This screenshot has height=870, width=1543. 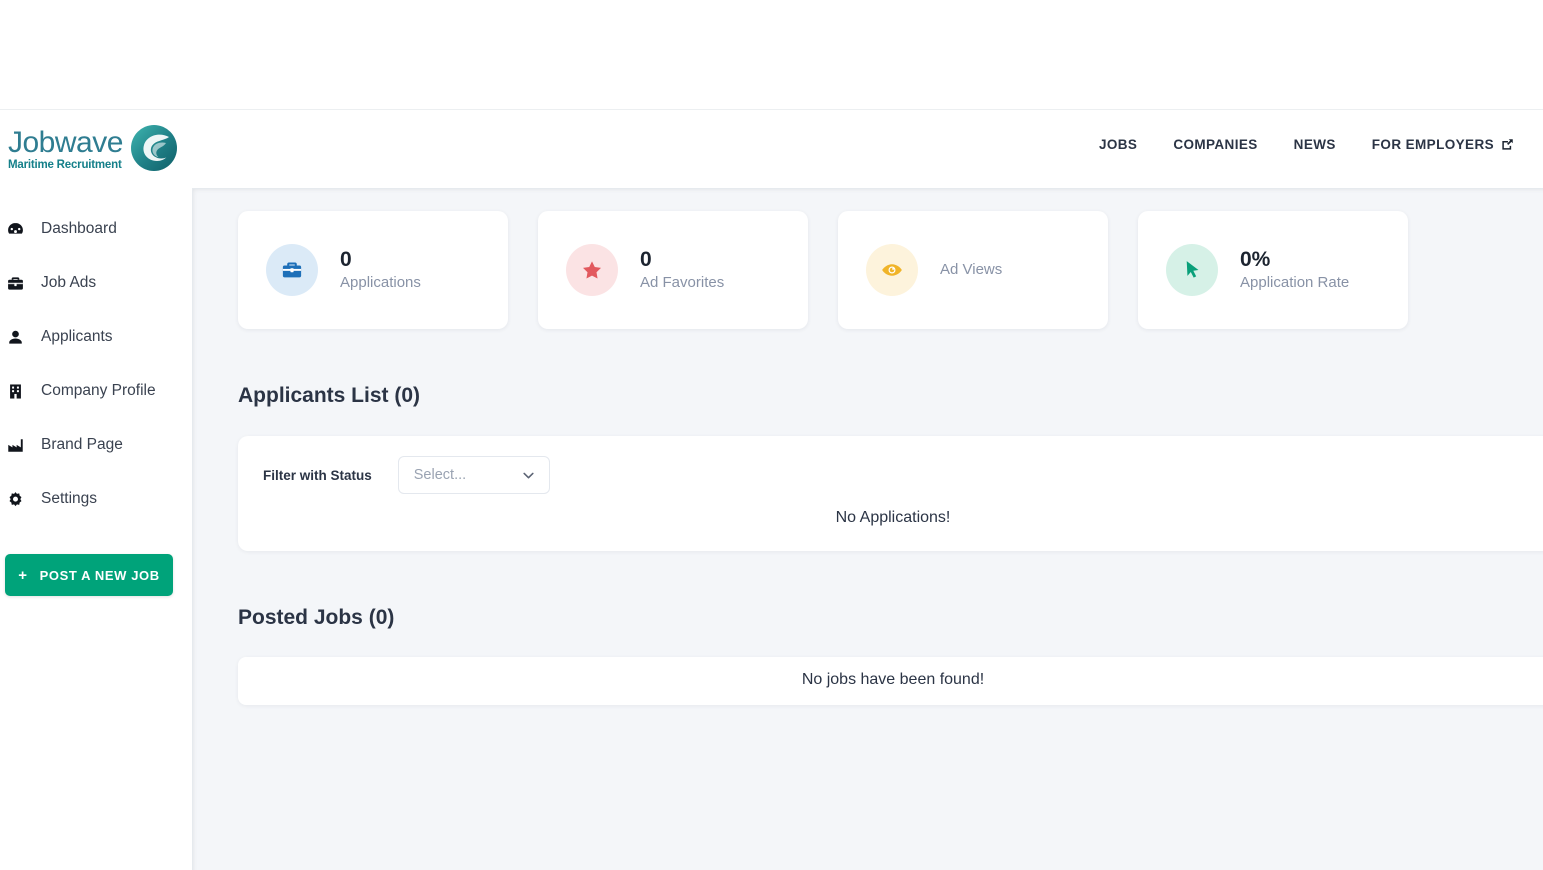 I want to click on cursor-arrow-icon, so click(x=1192, y=270).